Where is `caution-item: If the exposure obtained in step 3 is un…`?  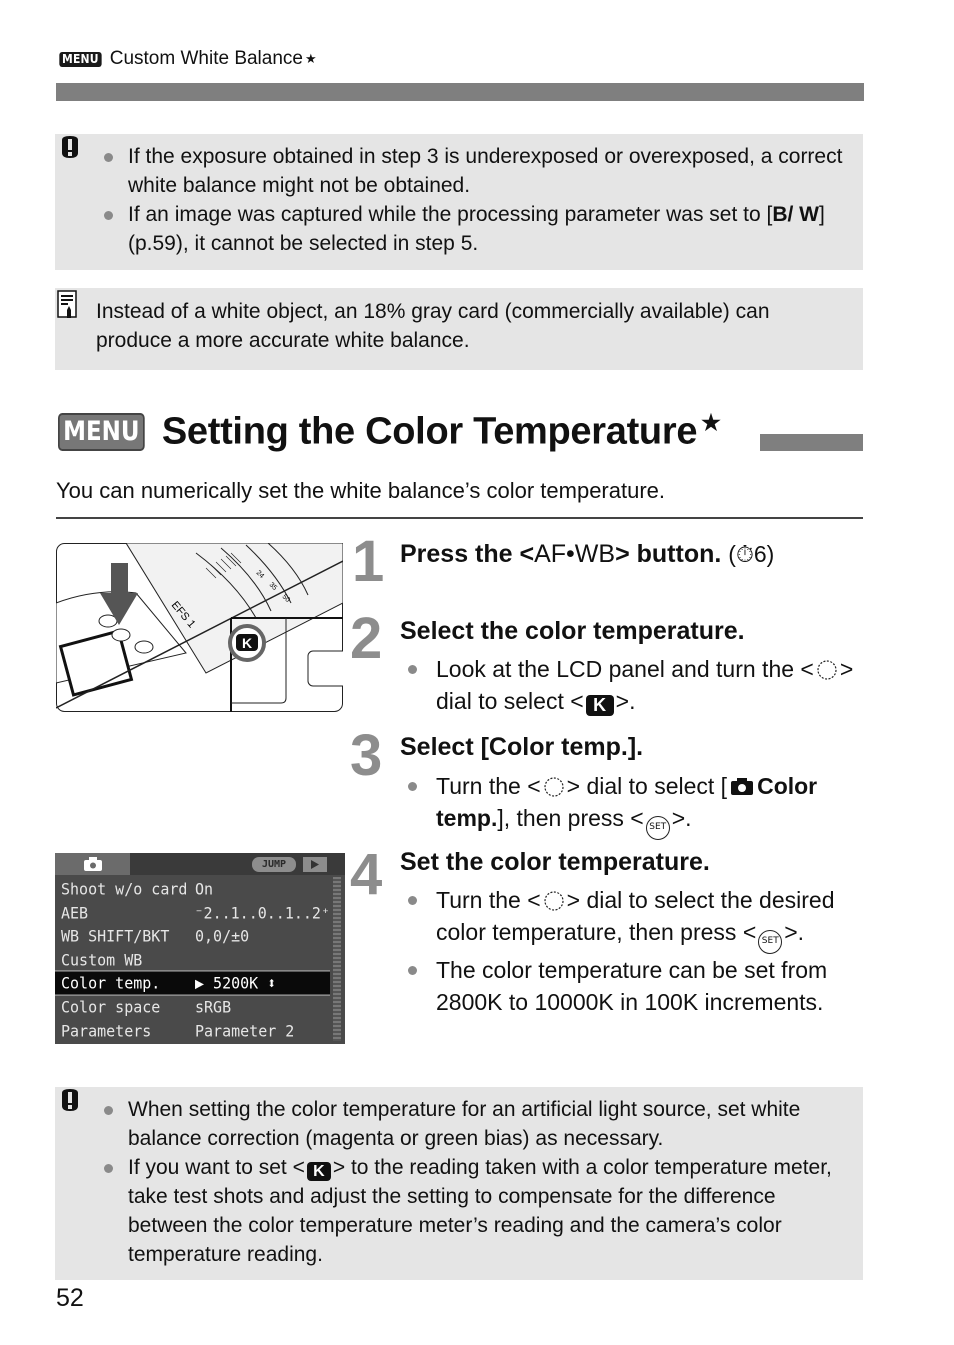 caution-item: If the exposure obtained in step 3 is un… is located at coordinates (473, 171).